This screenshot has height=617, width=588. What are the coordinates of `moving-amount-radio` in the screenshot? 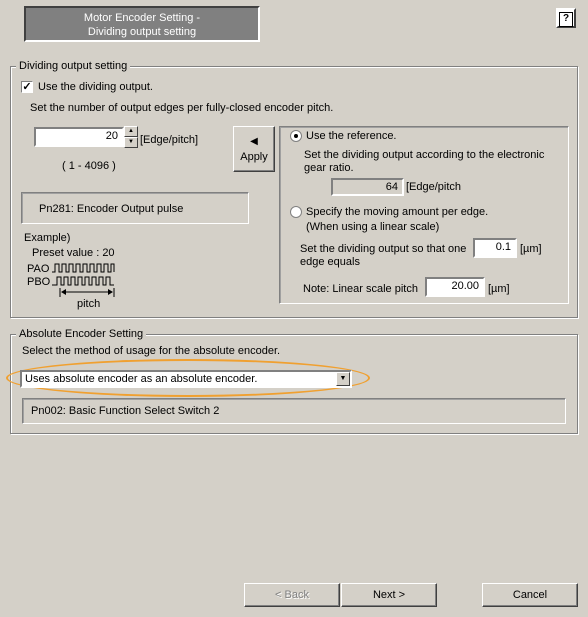 It's located at (296, 212).